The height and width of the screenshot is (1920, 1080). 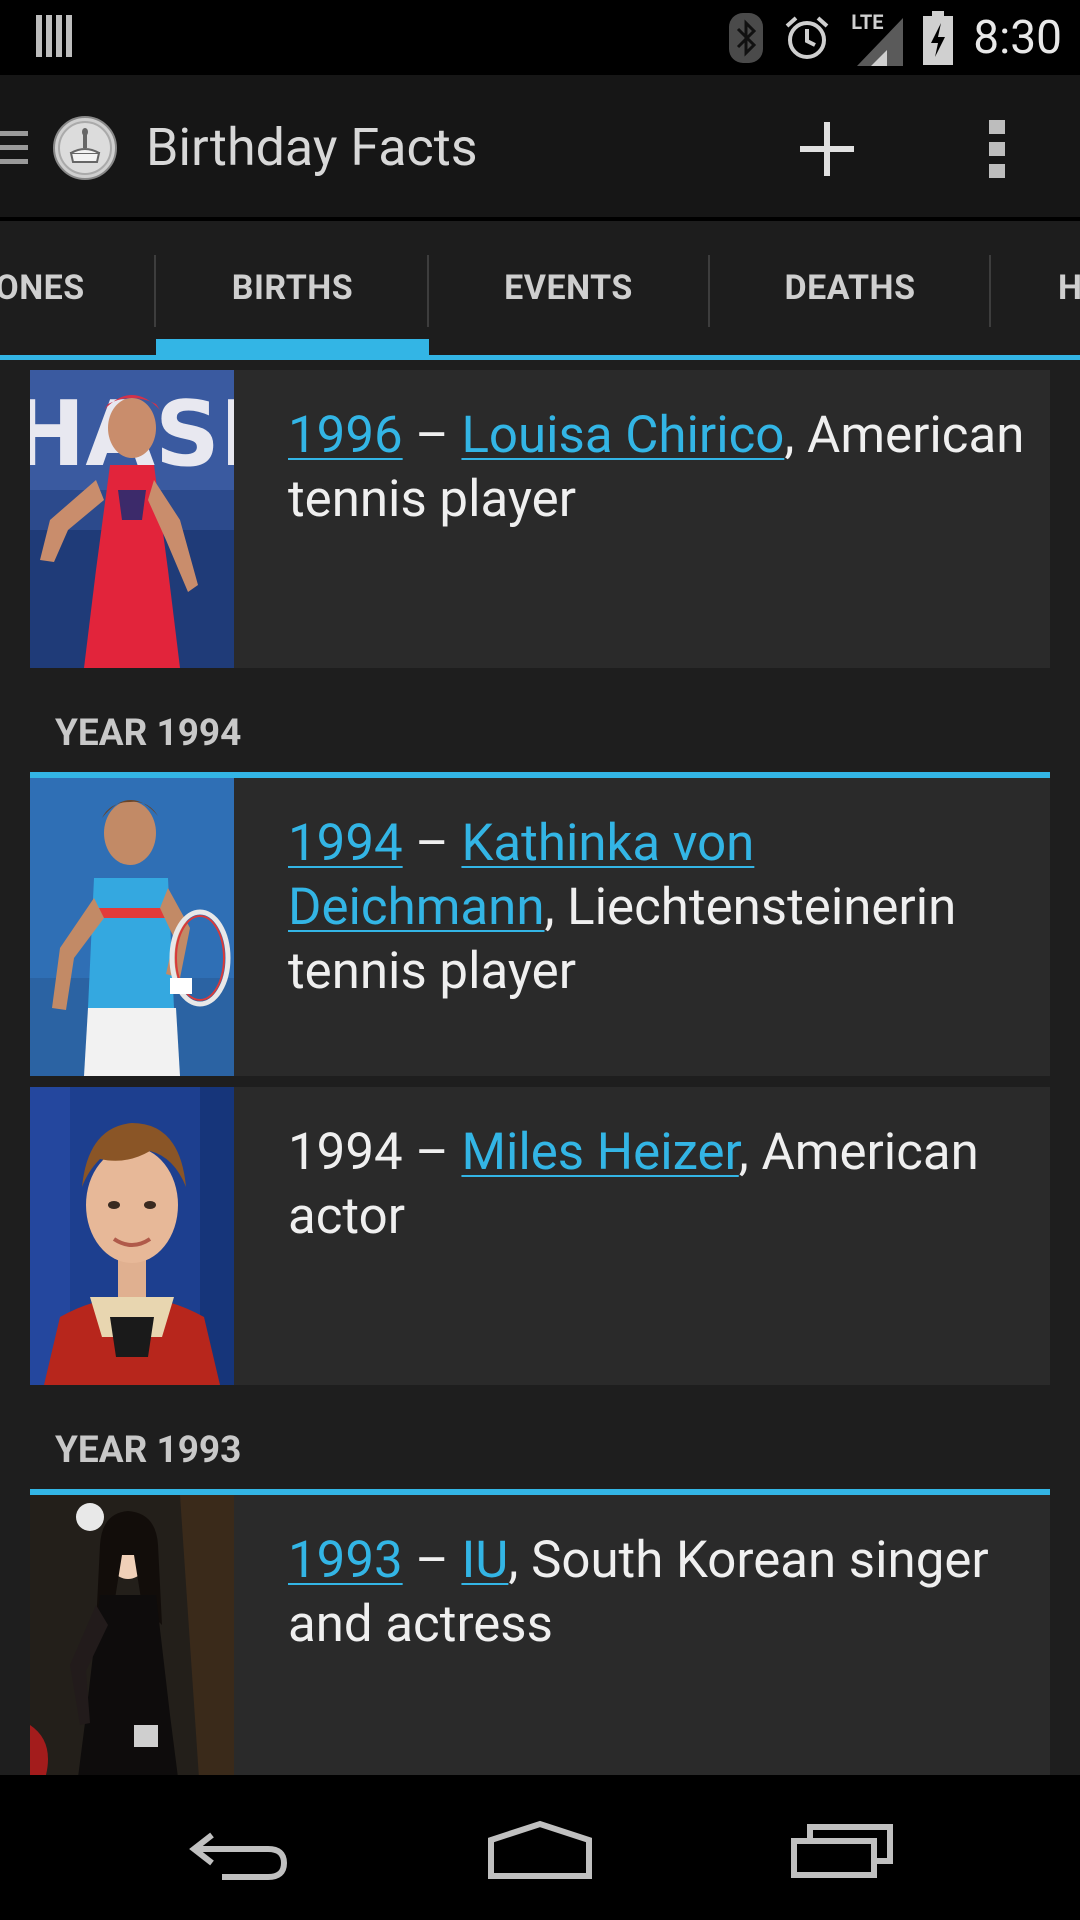 What do you see at coordinates (345, 843) in the screenshot?
I see `year-link: 1994` at bounding box center [345, 843].